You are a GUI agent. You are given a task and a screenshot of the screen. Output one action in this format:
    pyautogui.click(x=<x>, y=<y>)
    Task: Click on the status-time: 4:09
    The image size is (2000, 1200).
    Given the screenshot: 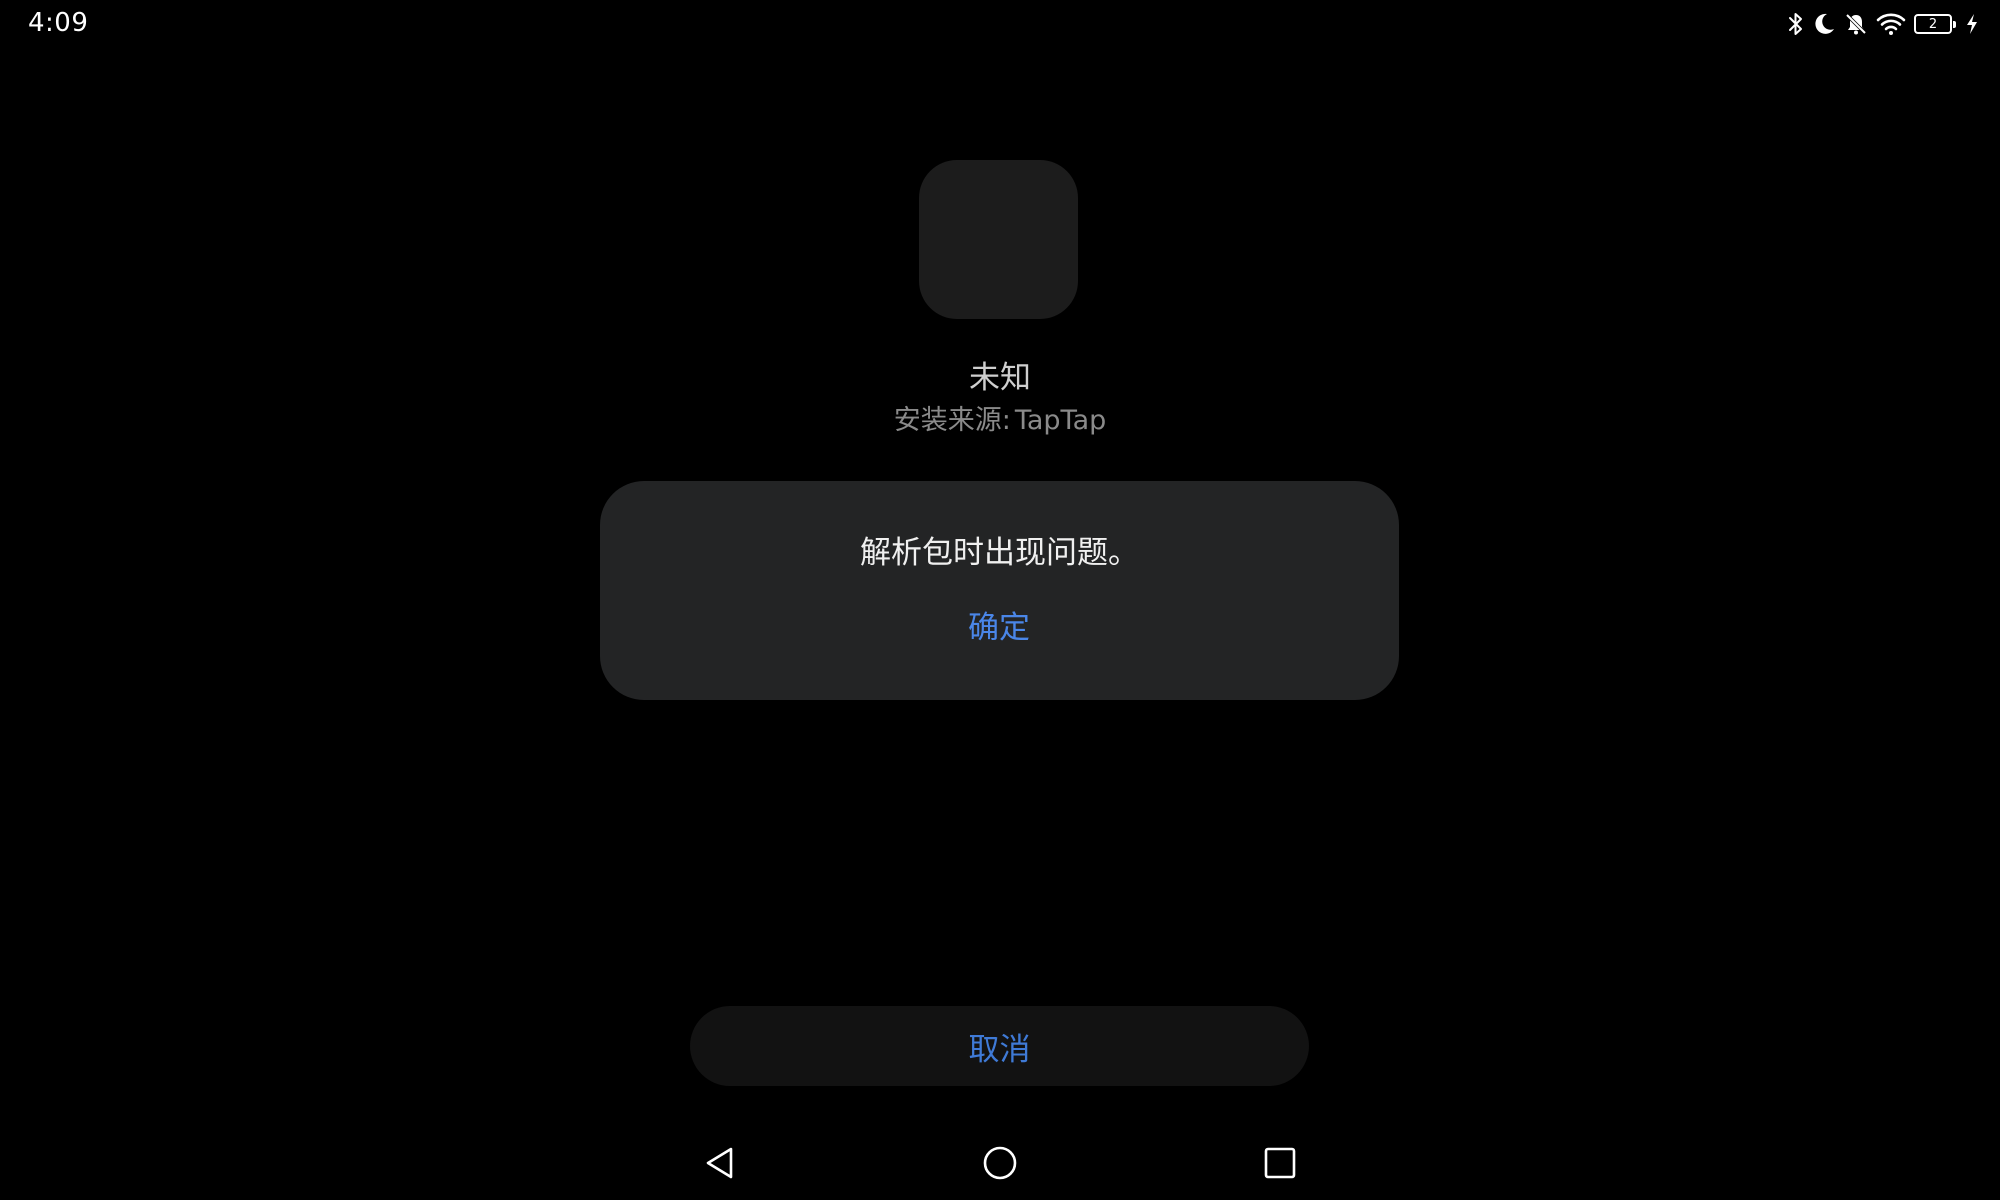 What is the action you would take?
    pyautogui.click(x=58, y=23)
    